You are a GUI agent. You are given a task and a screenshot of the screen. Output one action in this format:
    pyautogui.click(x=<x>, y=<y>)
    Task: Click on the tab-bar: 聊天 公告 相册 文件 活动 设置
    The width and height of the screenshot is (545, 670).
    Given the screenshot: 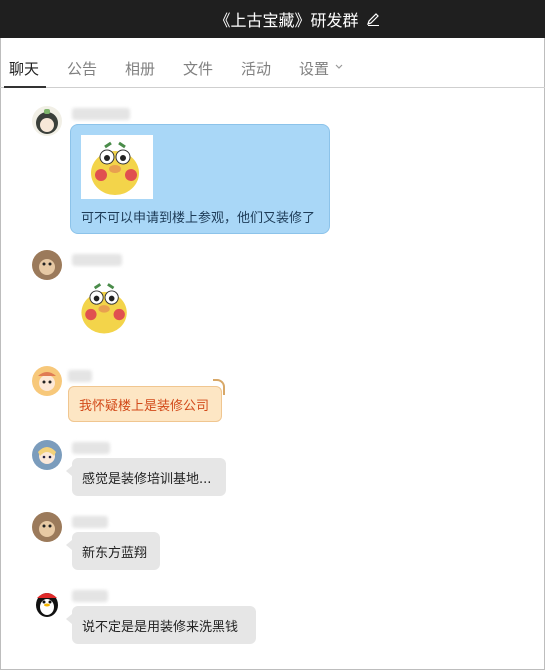 What is the action you would take?
    pyautogui.click(x=272, y=63)
    